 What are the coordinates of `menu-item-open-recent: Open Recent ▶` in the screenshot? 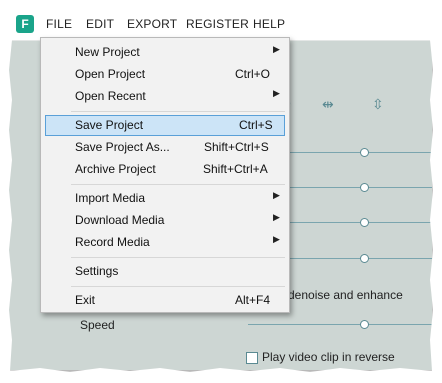 It's located at (165, 96).